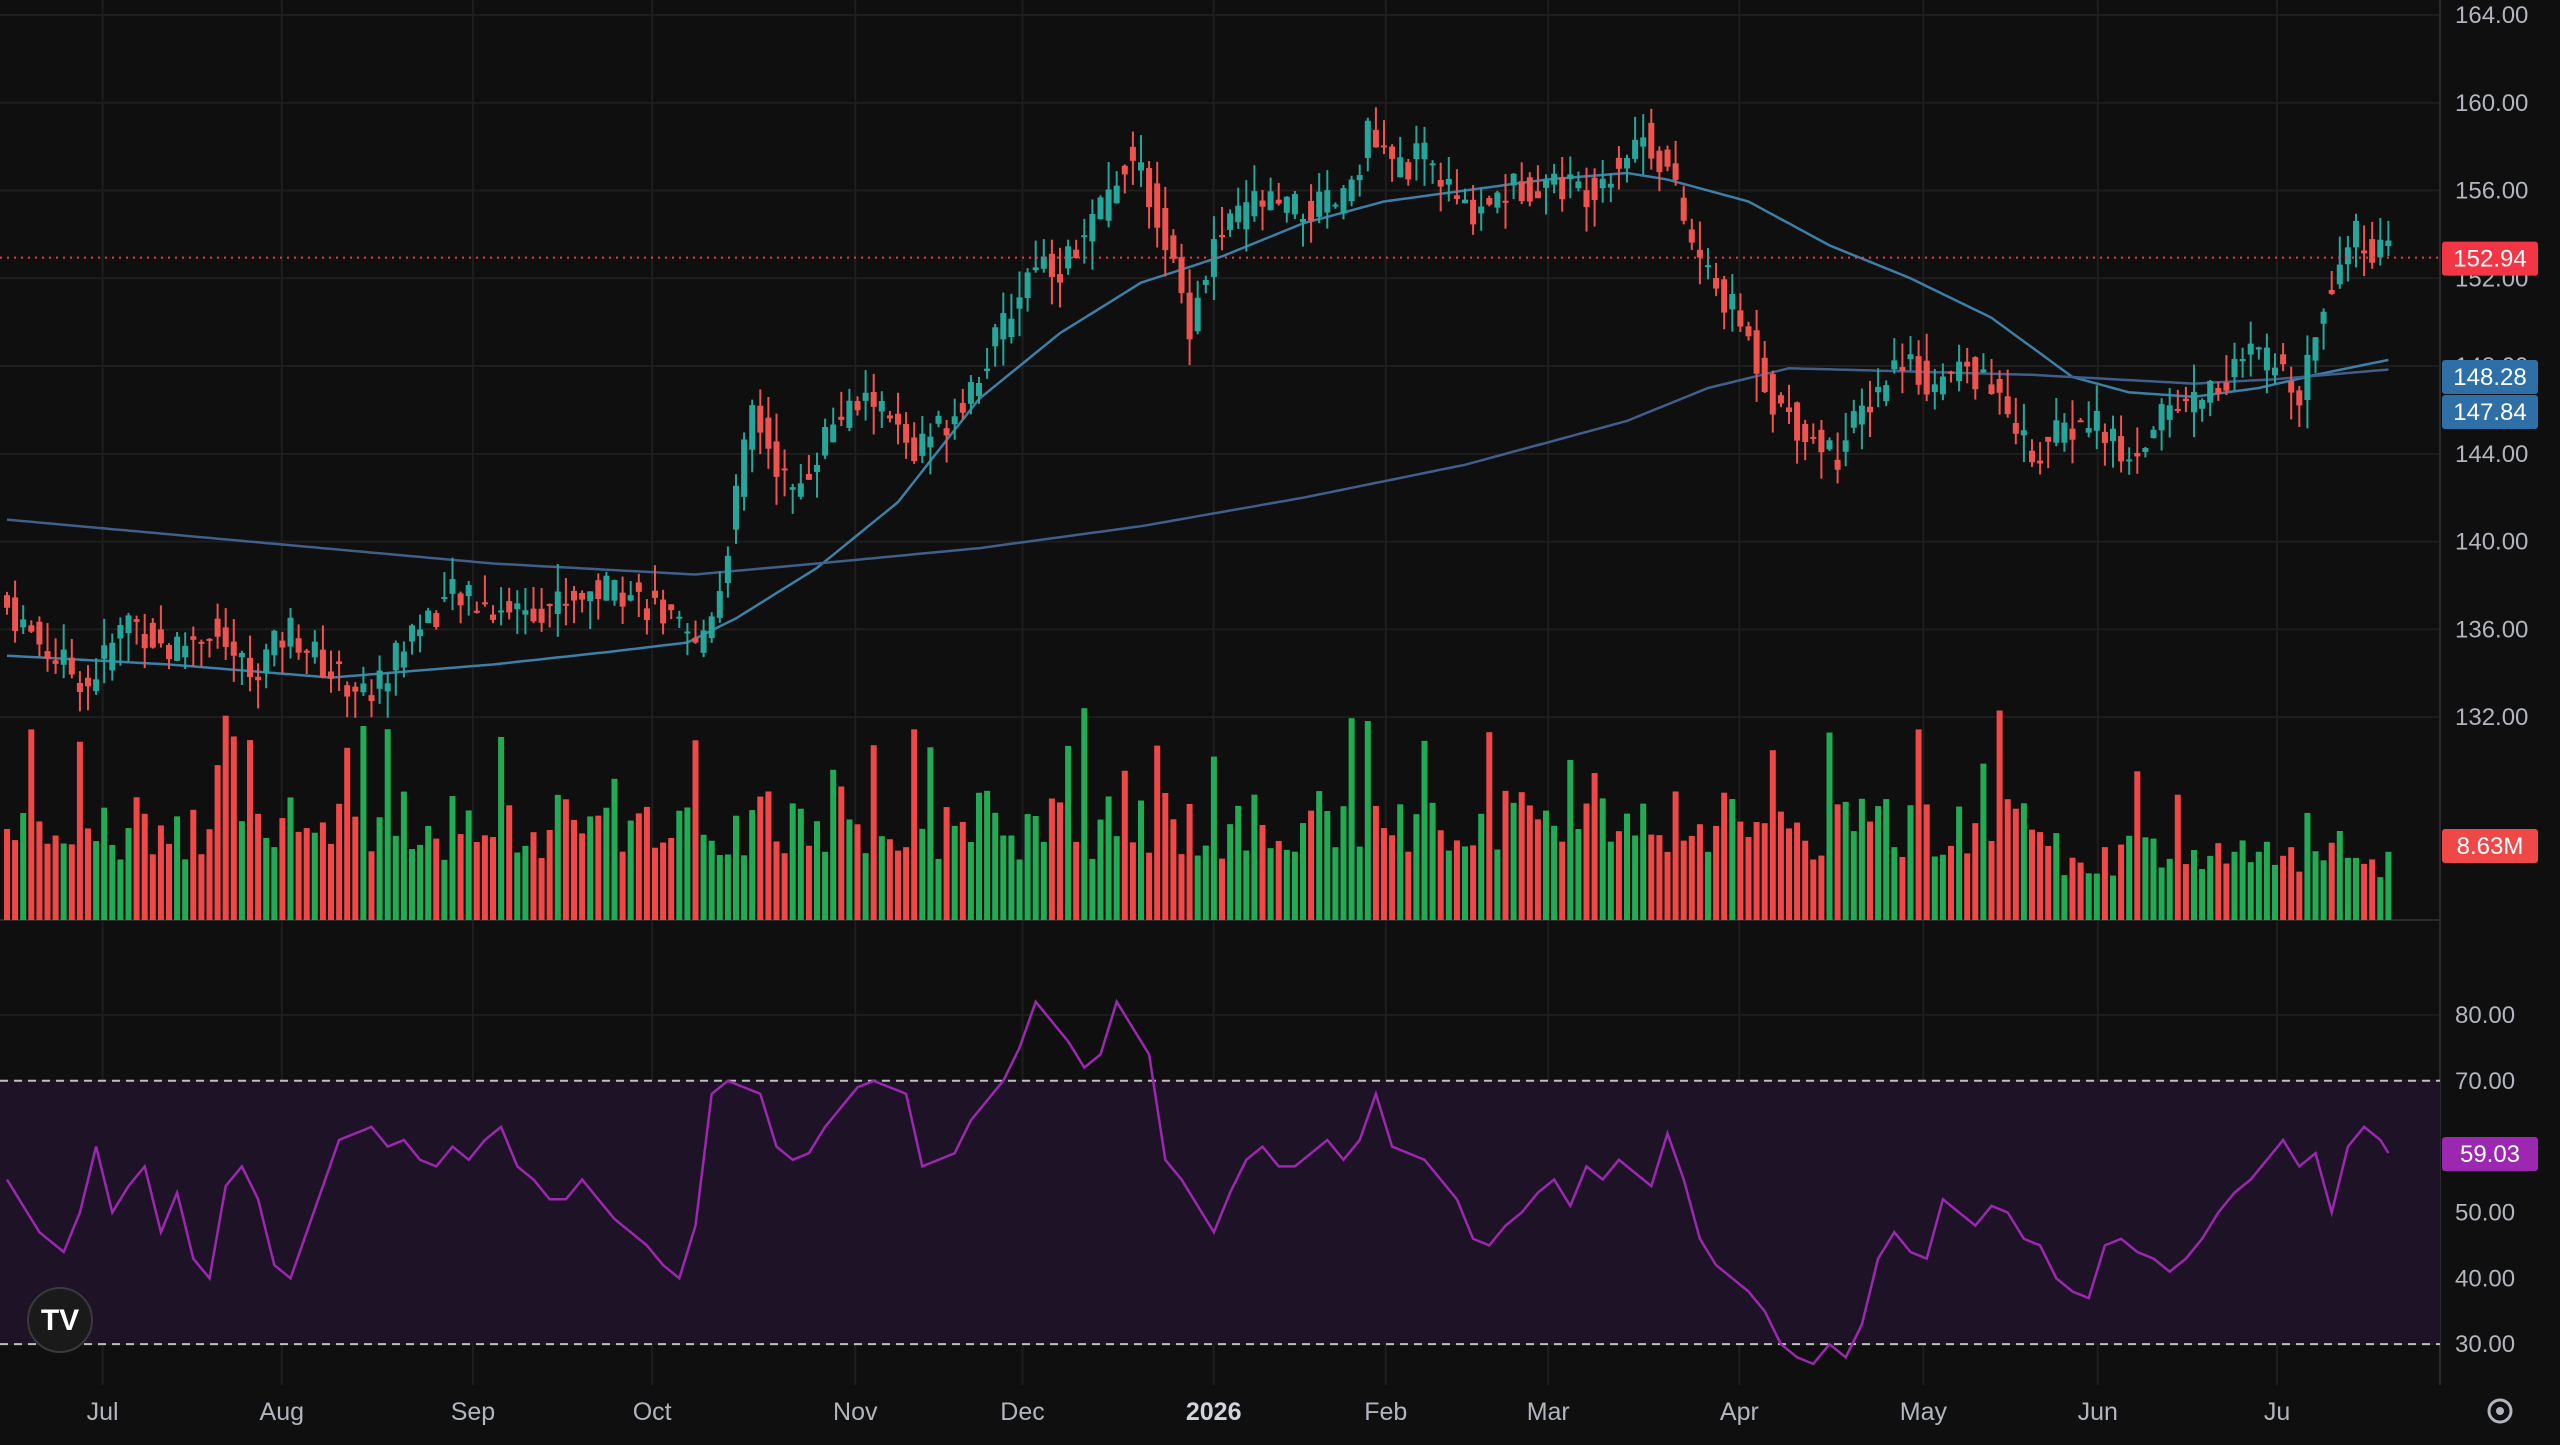 Image resolution: width=2560 pixels, height=1445 pixels. Describe the element at coordinates (2489, 412) in the screenshot. I see `ma-slow-badge: 147.84` at that location.